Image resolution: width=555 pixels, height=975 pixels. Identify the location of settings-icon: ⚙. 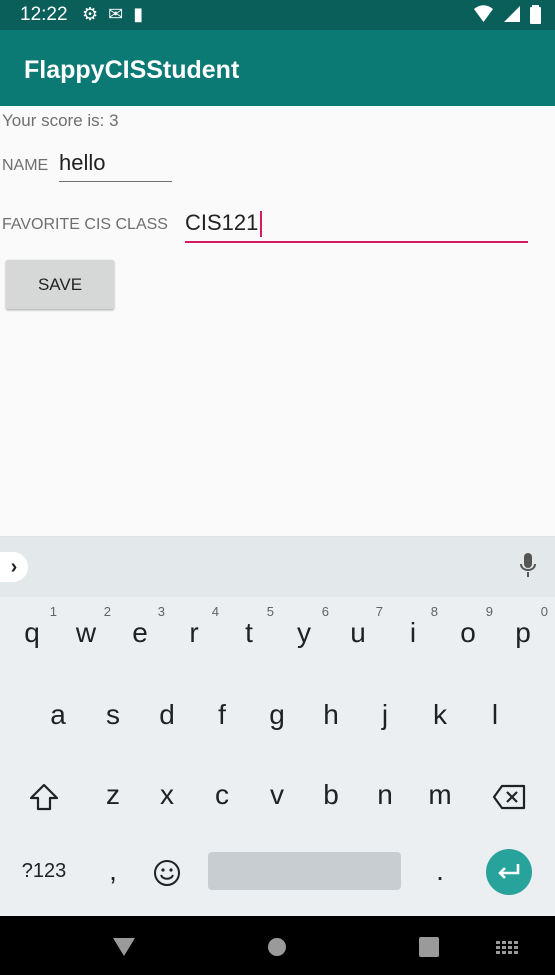
(90, 14).